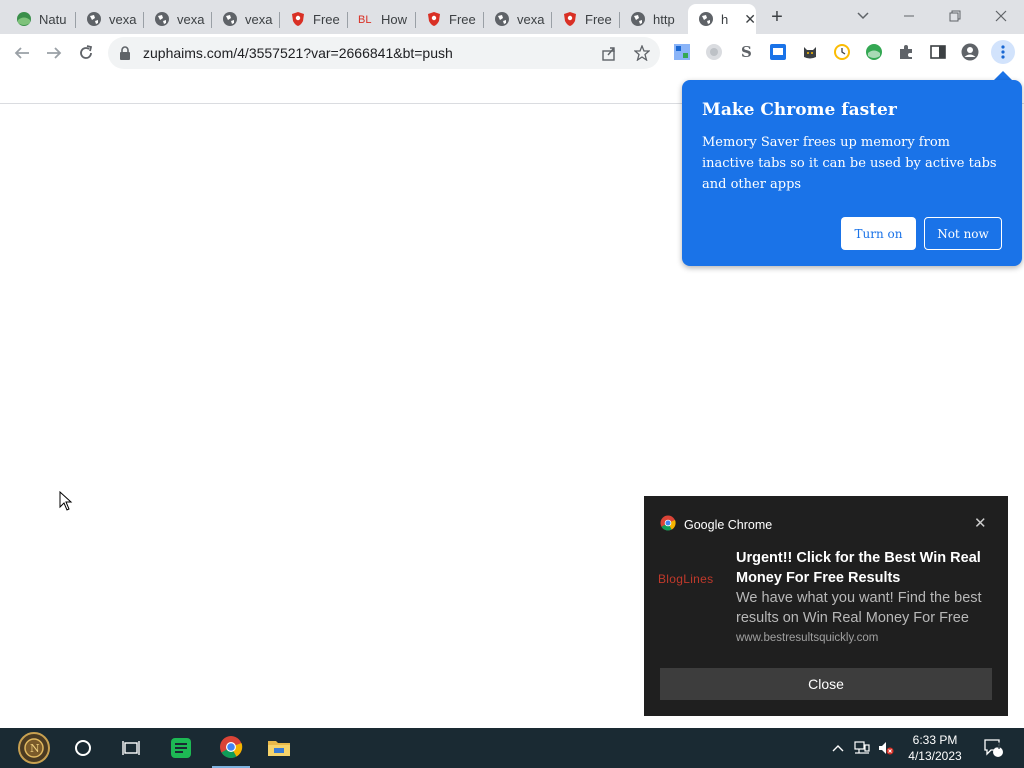 The image size is (1024, 768). Describe the element at coordinates (24, 19) in the screenshot. I see `globe-leaf-icon` at that location.